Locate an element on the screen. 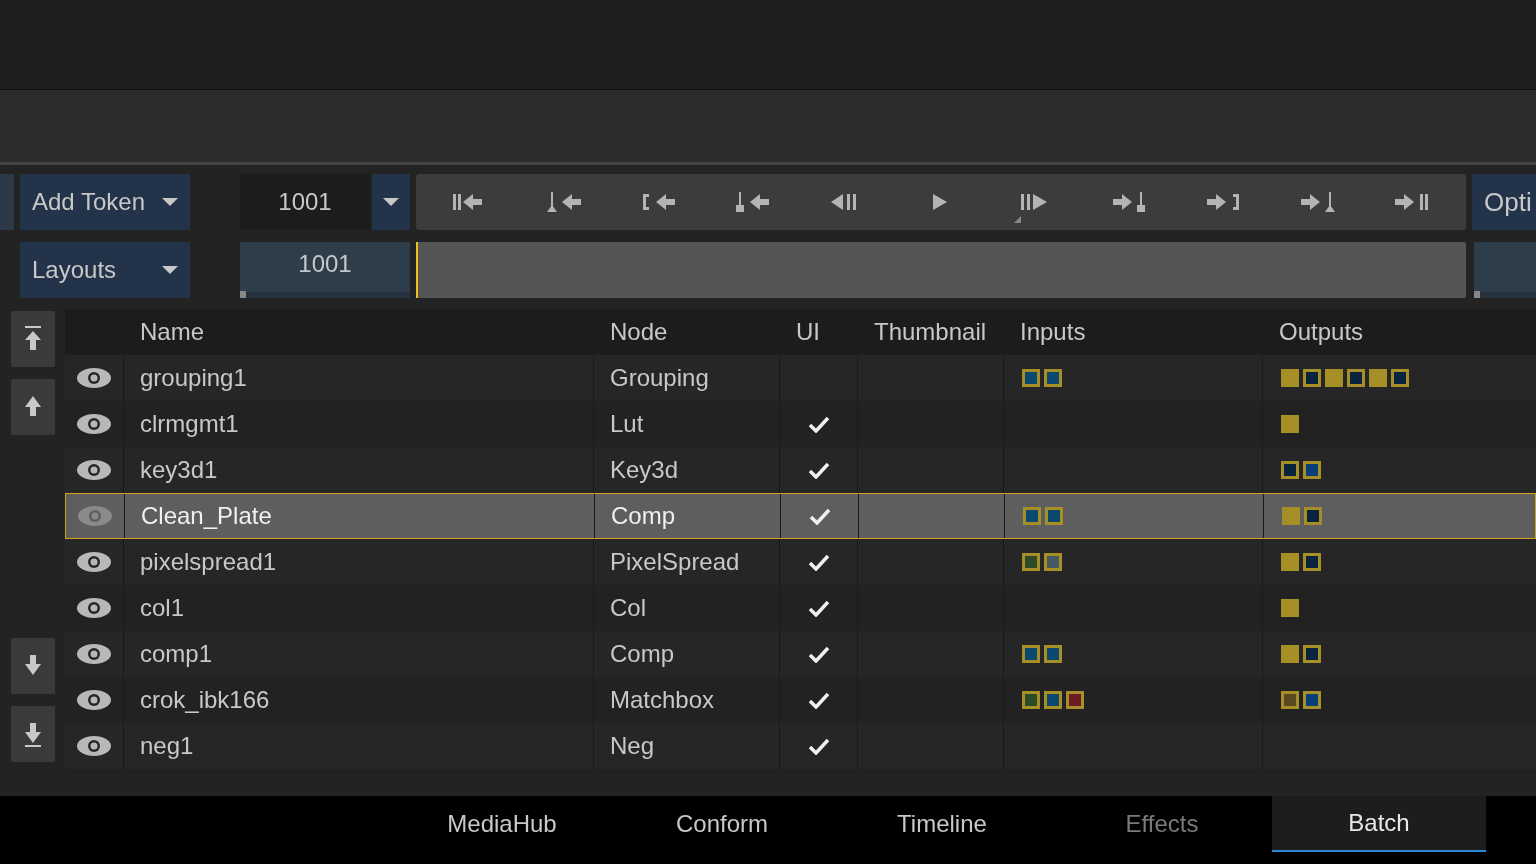 This screenshot has height=864, width=1536. scroll-up-button is located at coordinates (32, 407).